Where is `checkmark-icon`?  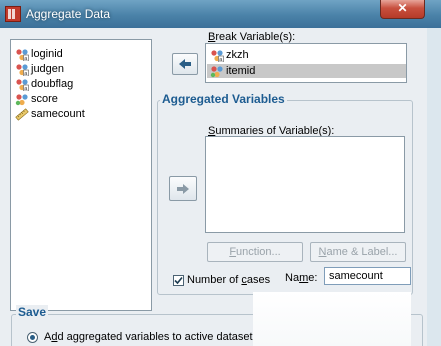 checkmark-icon is located at coordinates (178, 280).